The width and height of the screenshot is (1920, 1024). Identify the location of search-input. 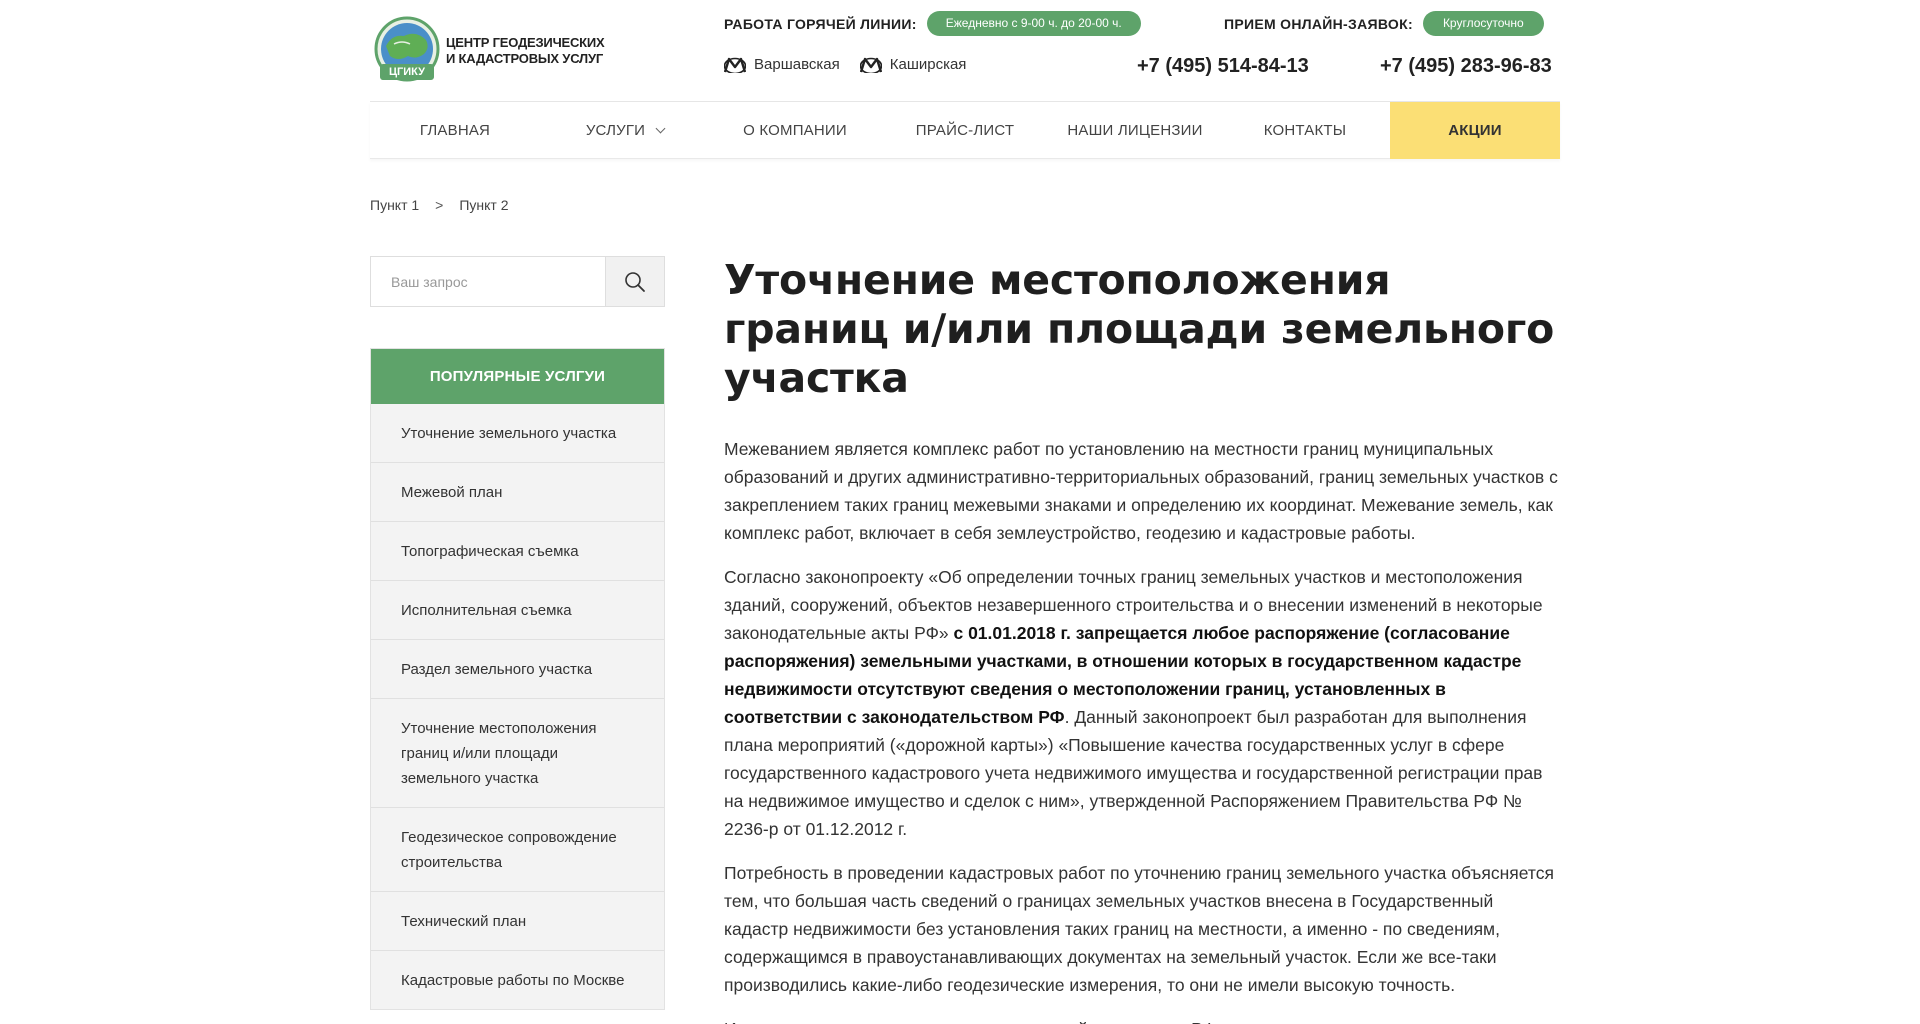
(488, 281).